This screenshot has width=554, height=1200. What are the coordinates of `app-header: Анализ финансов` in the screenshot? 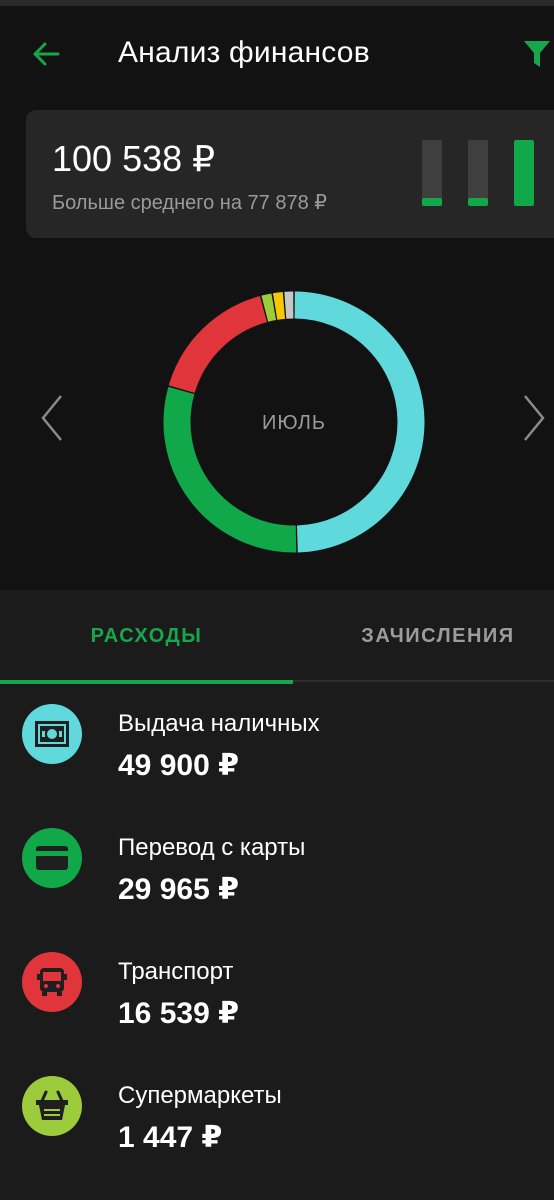 It's located at (277, 53).